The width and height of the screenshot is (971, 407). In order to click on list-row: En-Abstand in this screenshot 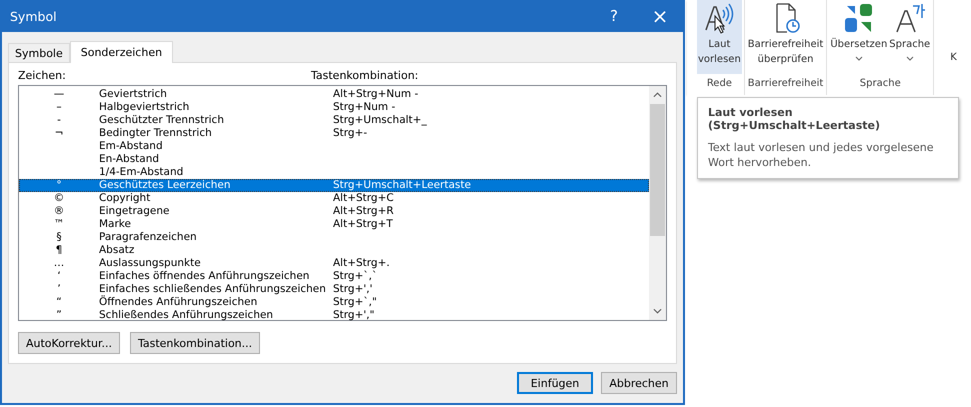, I will do `click(334, 159)`.